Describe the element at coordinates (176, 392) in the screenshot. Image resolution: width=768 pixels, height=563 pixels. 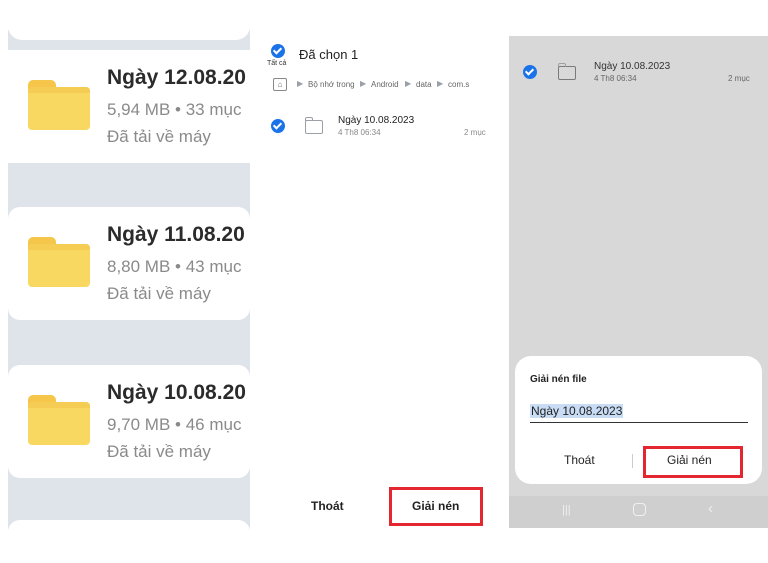
I see `folder-title: Ngày 10.08.20` at that location.